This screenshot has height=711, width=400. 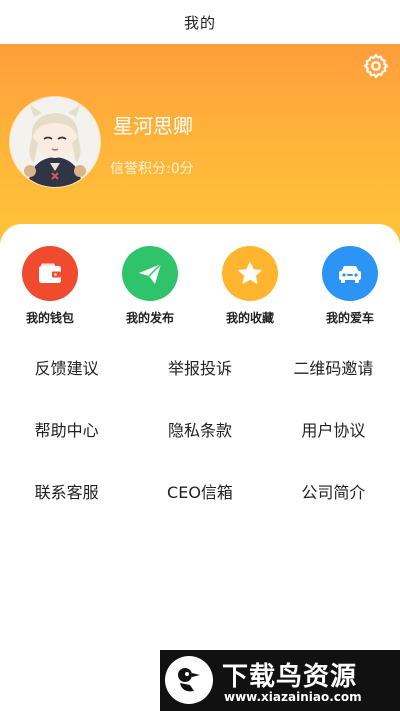 I want to click on quick-action-wallet: 我的钱包, so click(x=50, y=286).